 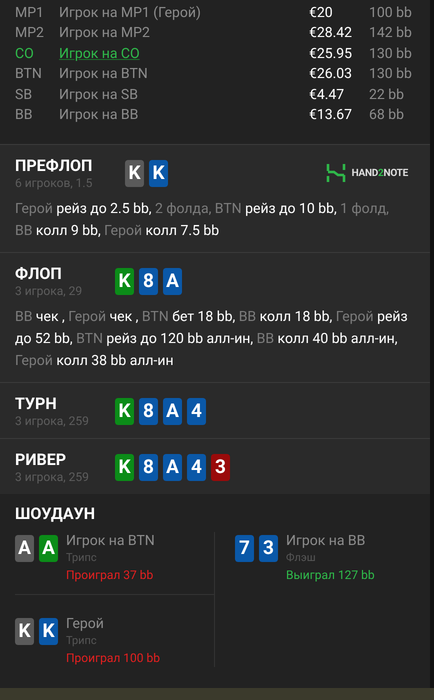 What do you see at coordinates (29, 74) in the screenshot?
I see `position-label: BTN` at bounding box center [29, 74].